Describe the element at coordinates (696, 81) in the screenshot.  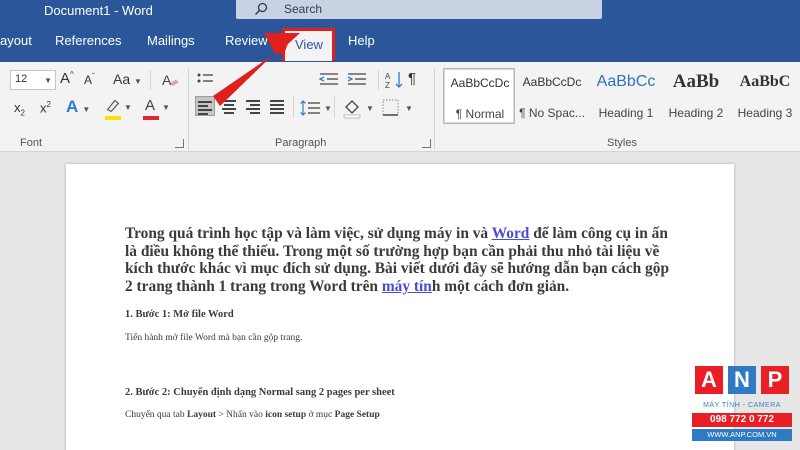
I see `style-heading-2-sample: AaBb` at that location.